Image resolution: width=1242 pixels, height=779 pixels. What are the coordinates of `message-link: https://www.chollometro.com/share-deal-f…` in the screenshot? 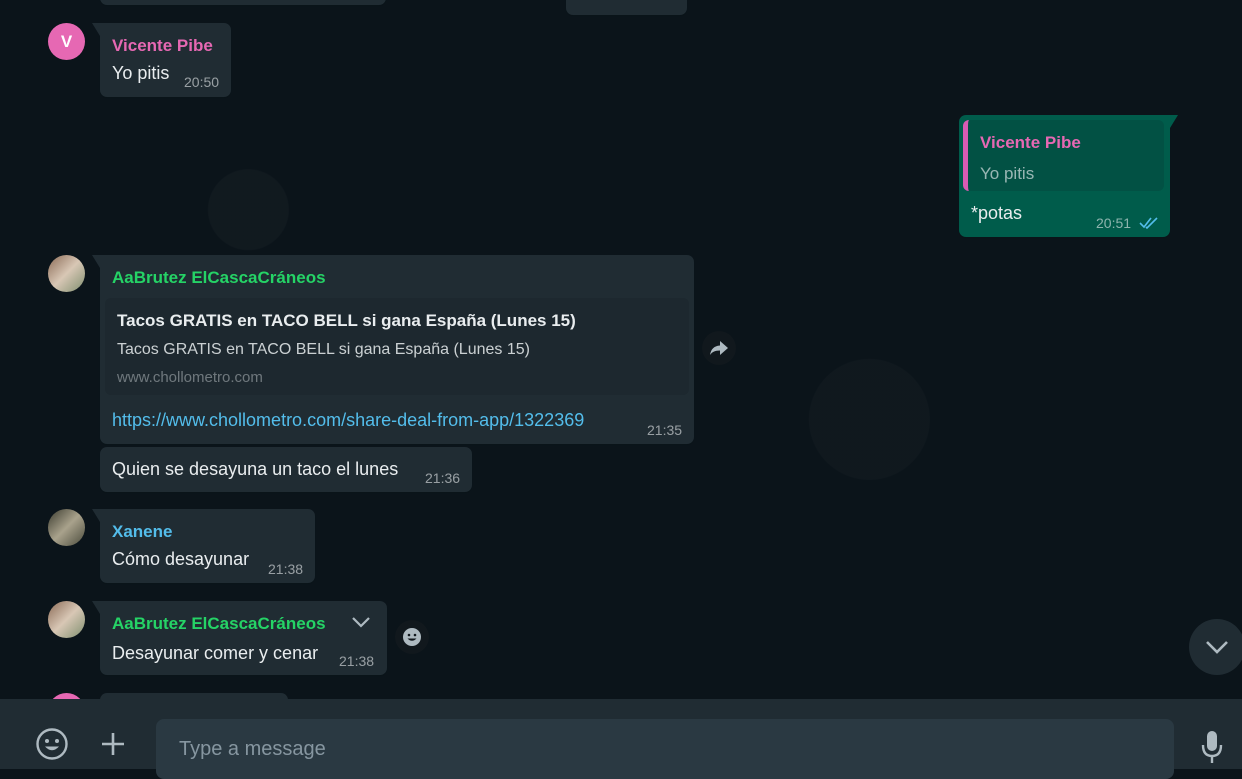 It's located at (348, 420).